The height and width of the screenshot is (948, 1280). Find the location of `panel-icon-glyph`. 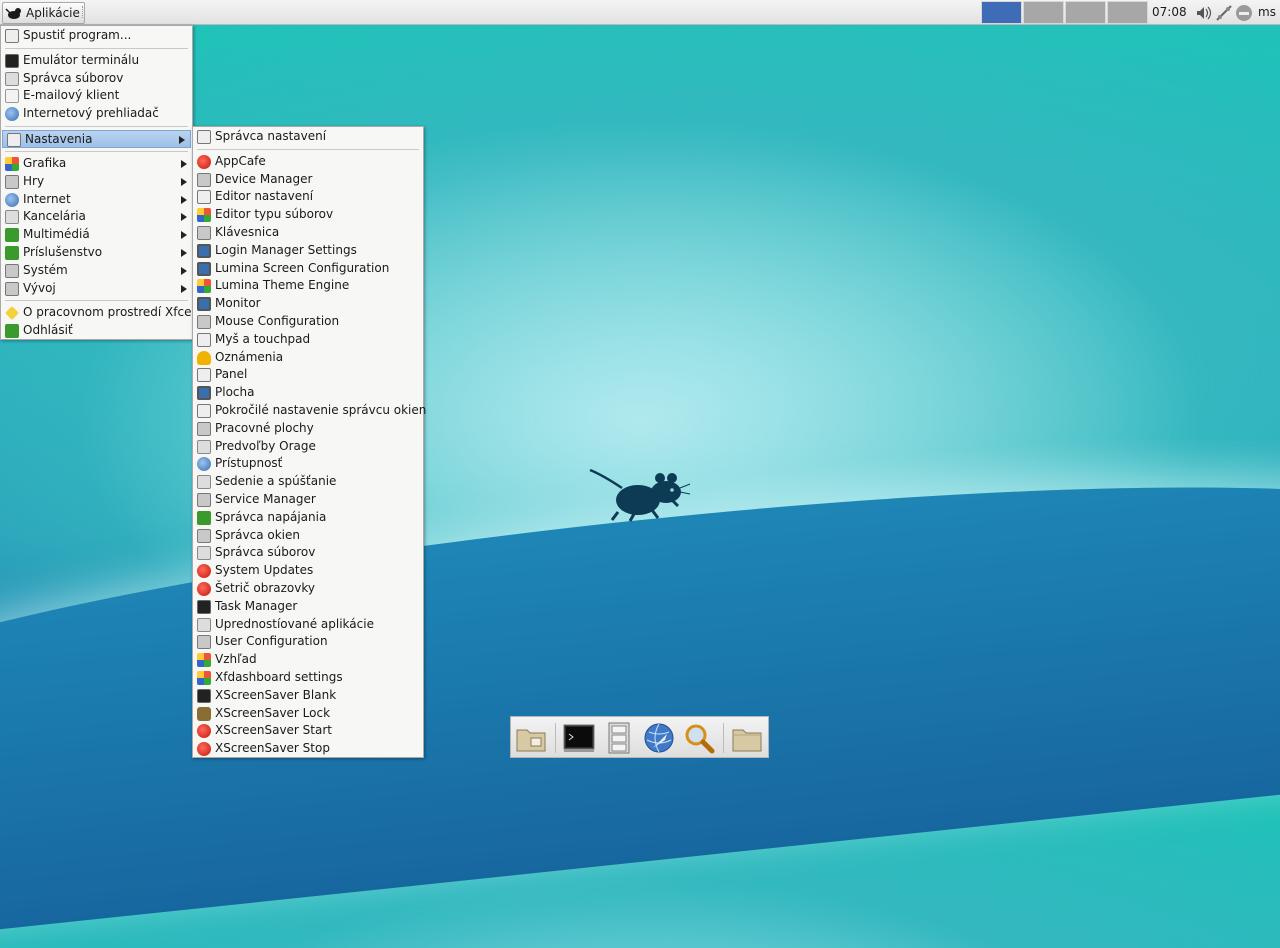

panel-icon-glyph is located at coordinates (204, 375).